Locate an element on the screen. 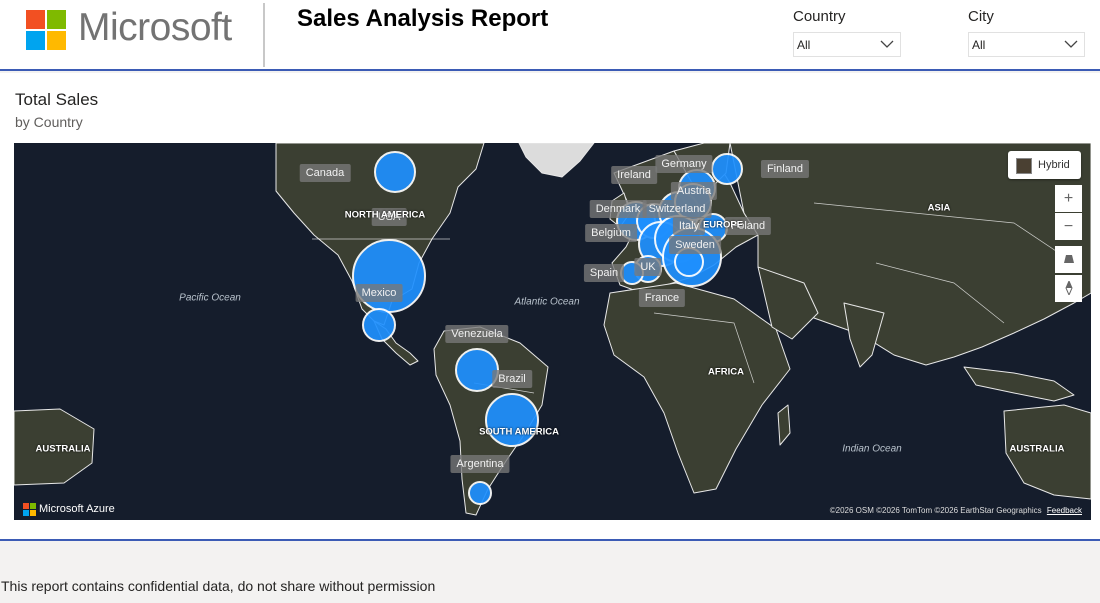 The width and height of the screenshot is (1100, 603). tilt-icon is located at coordinates (1068, 259).